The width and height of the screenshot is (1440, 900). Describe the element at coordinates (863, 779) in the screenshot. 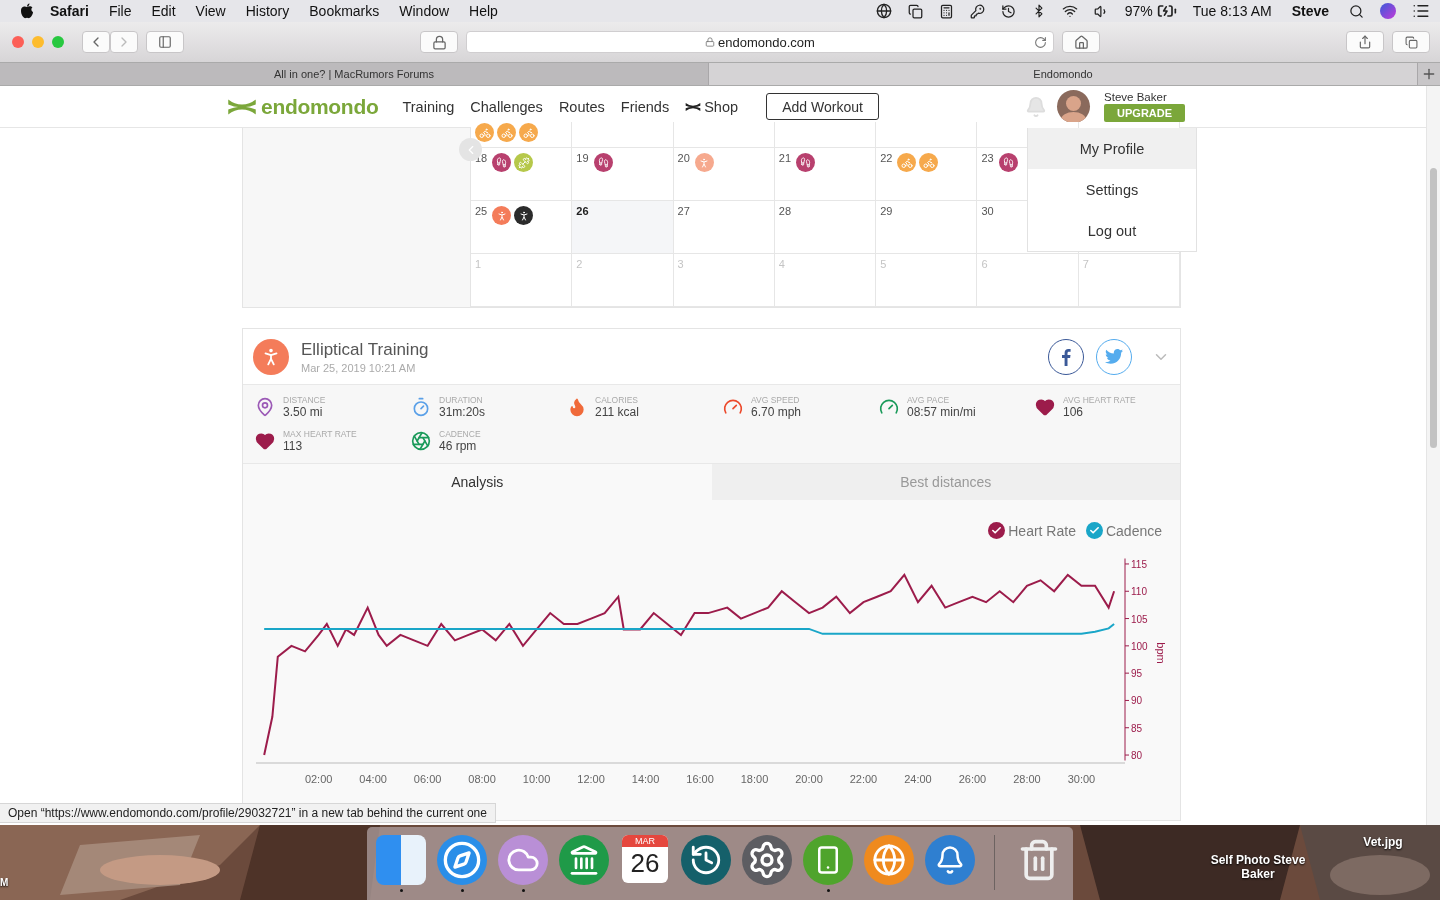

I see `tick-label: 22:00` at that location.